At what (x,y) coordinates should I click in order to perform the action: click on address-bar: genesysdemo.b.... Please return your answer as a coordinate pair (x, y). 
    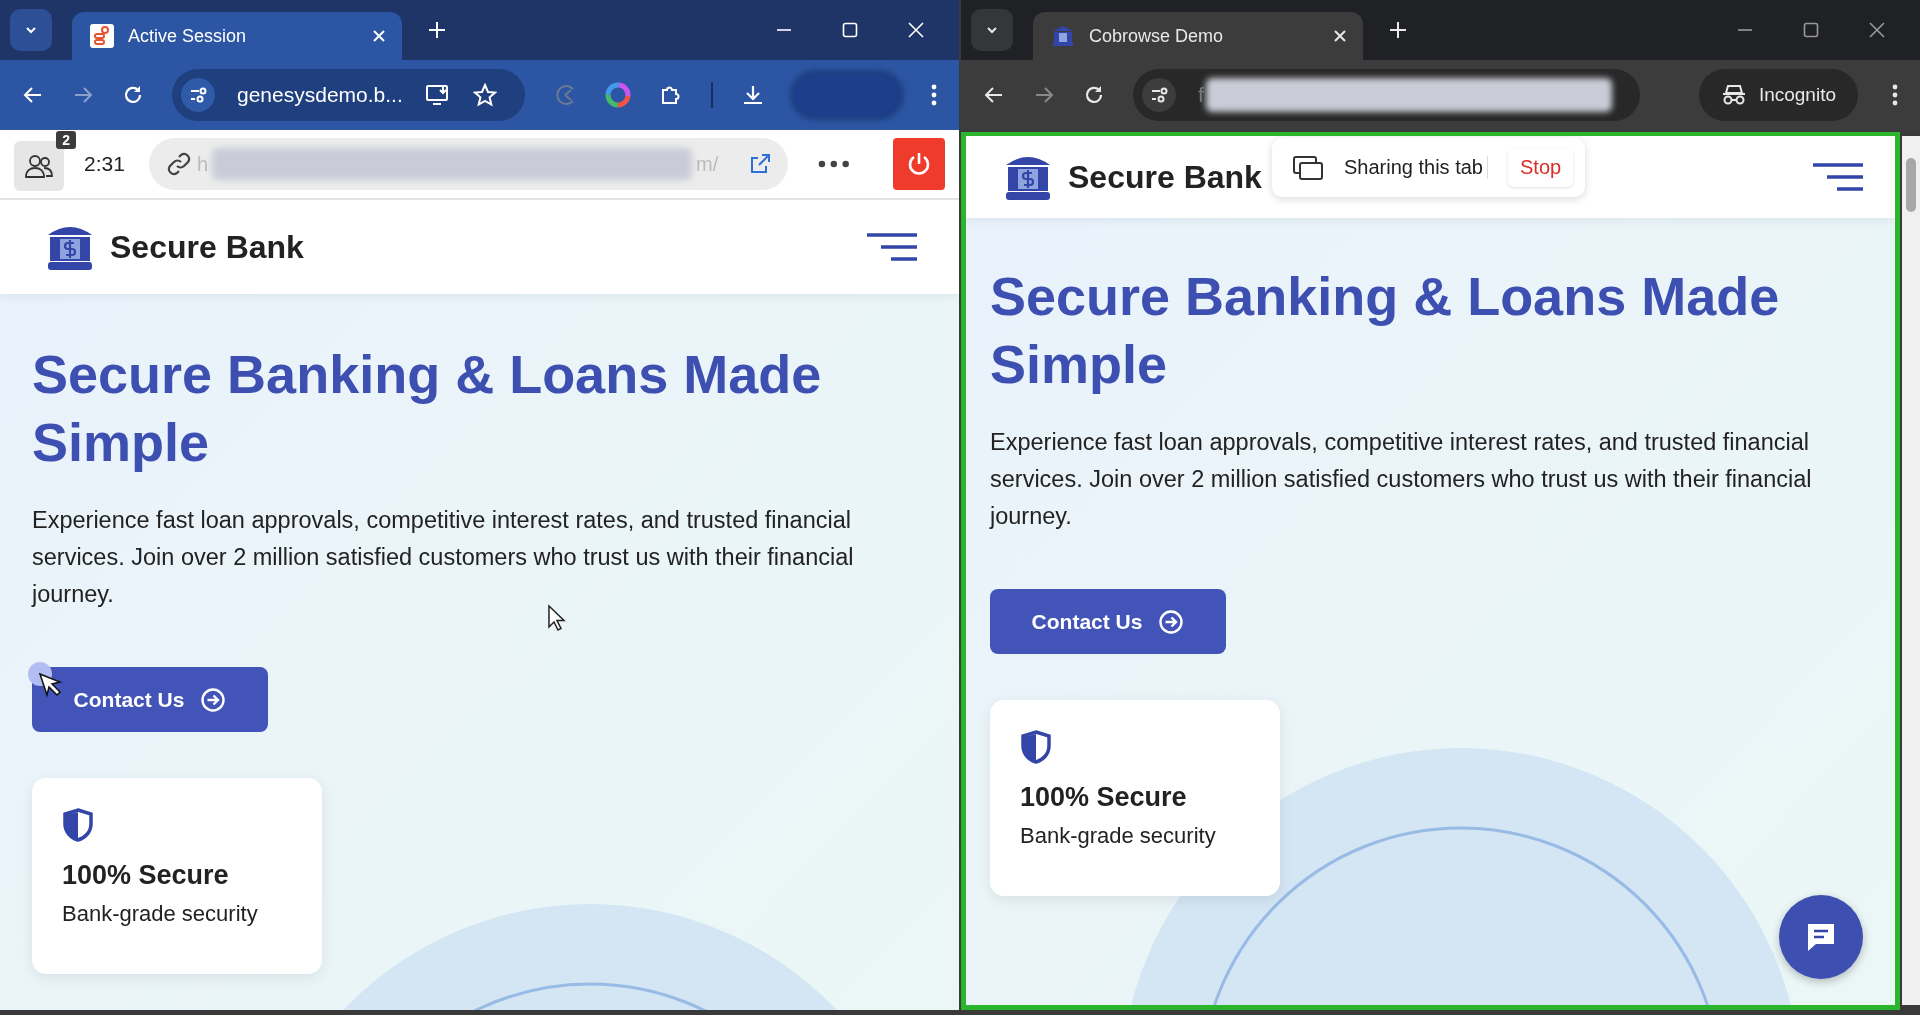
    Looking at the image, I should click on (348, 95).